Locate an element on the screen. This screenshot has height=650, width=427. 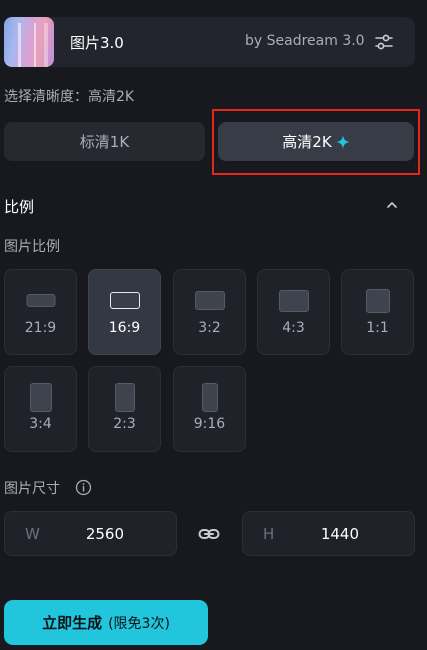
resolution-option-1k: 标清1K is located at coordinates (104, 141).